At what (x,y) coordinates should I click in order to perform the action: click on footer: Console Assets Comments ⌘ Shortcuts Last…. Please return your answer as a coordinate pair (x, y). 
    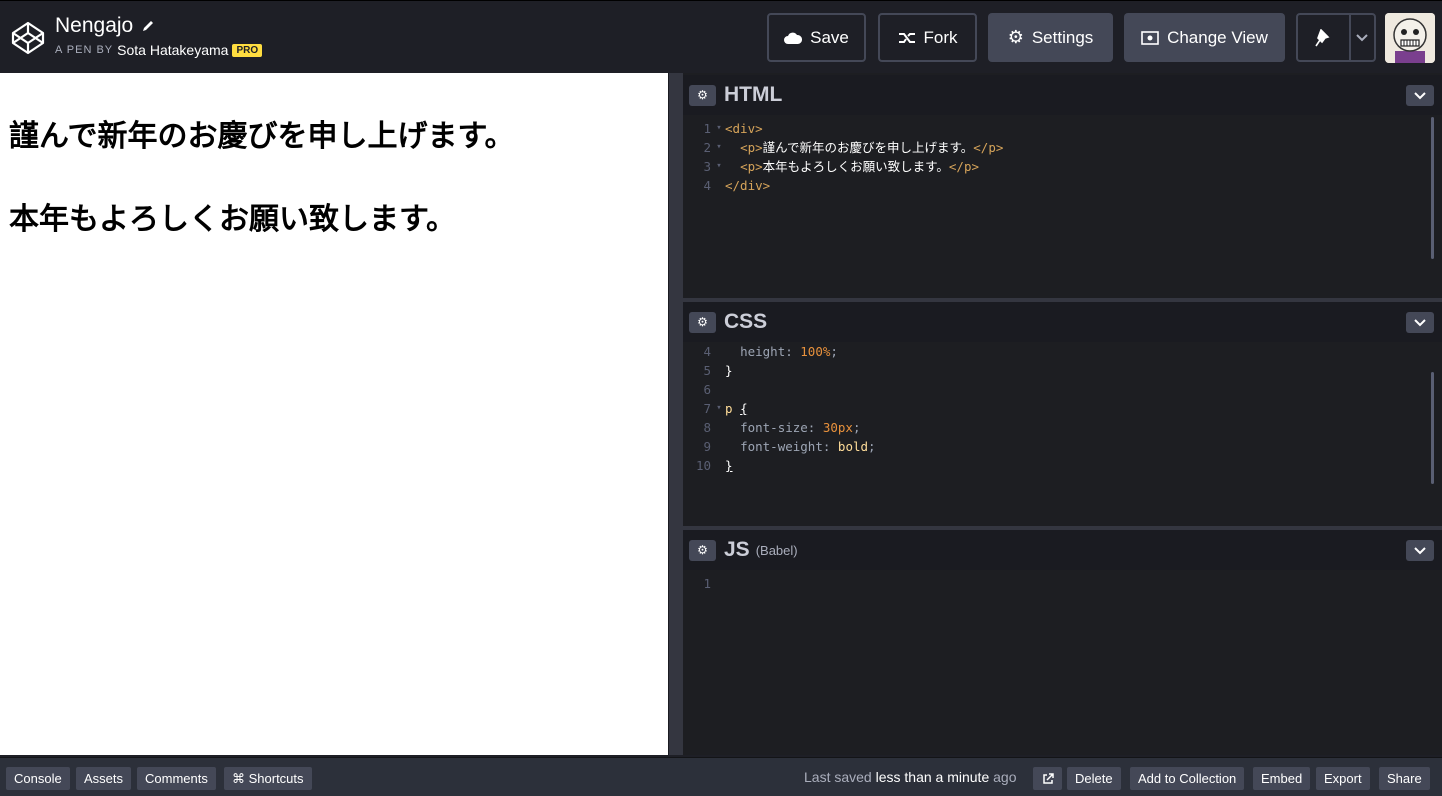
    Looking at the image, I should click on (721, 776).